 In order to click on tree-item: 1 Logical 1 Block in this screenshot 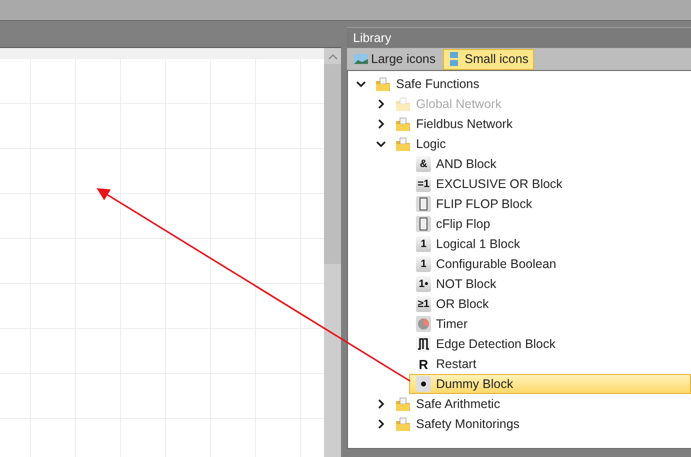, I will do `click(550, 244)`.